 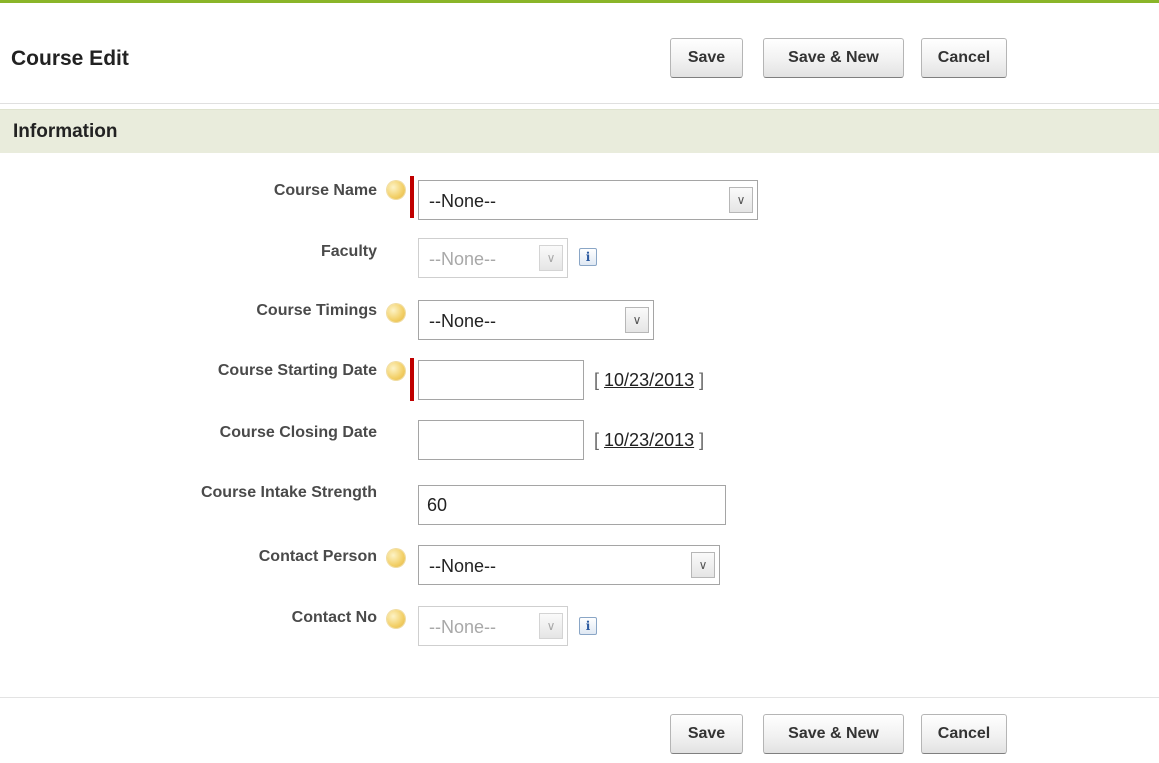 I want to click on cancel-button-bottom: Cancel, so click(x=964, y=734).